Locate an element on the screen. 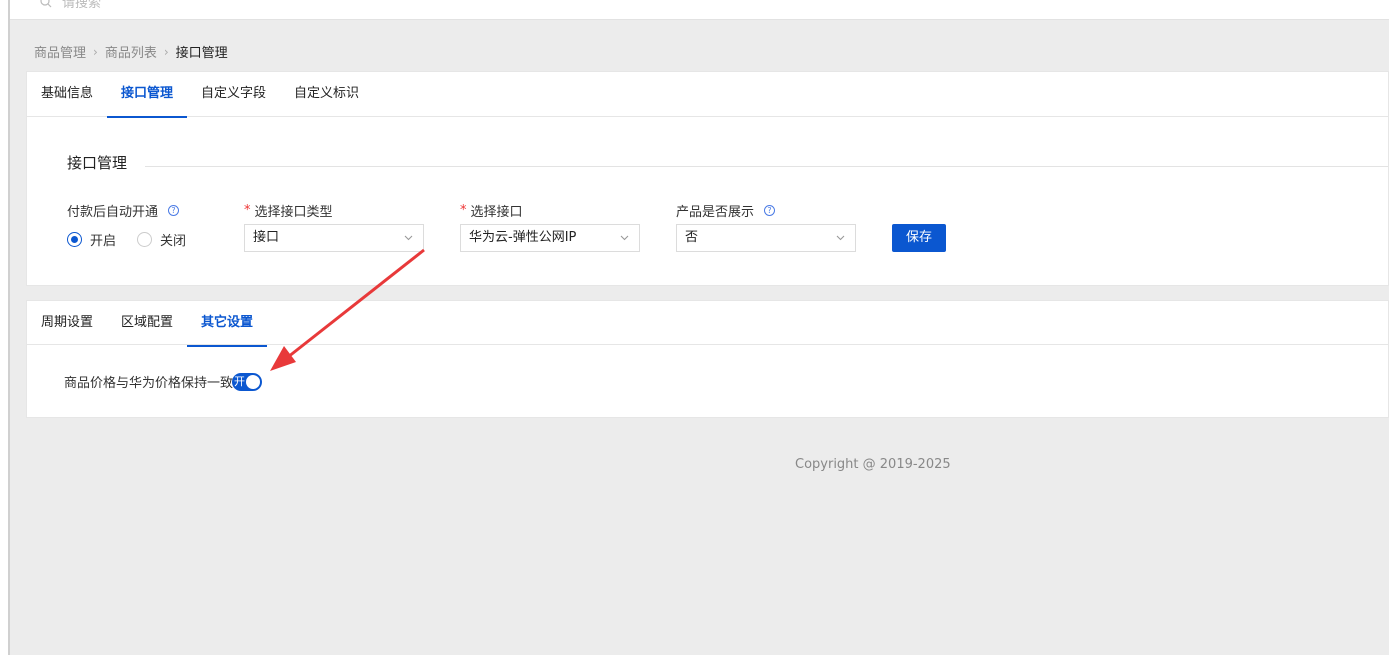  top-bar: 请搜索 is located at coordinates (699, 10).